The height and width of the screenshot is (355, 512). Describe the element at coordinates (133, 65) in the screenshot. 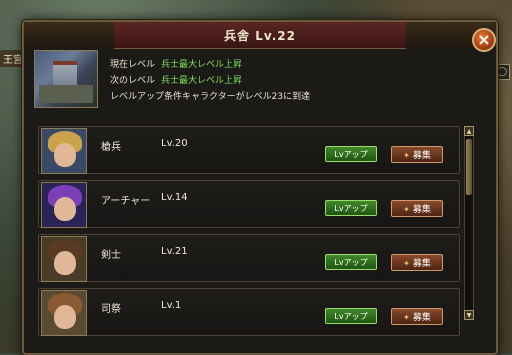

I see `current-level-label: 現在レベル` at that location.